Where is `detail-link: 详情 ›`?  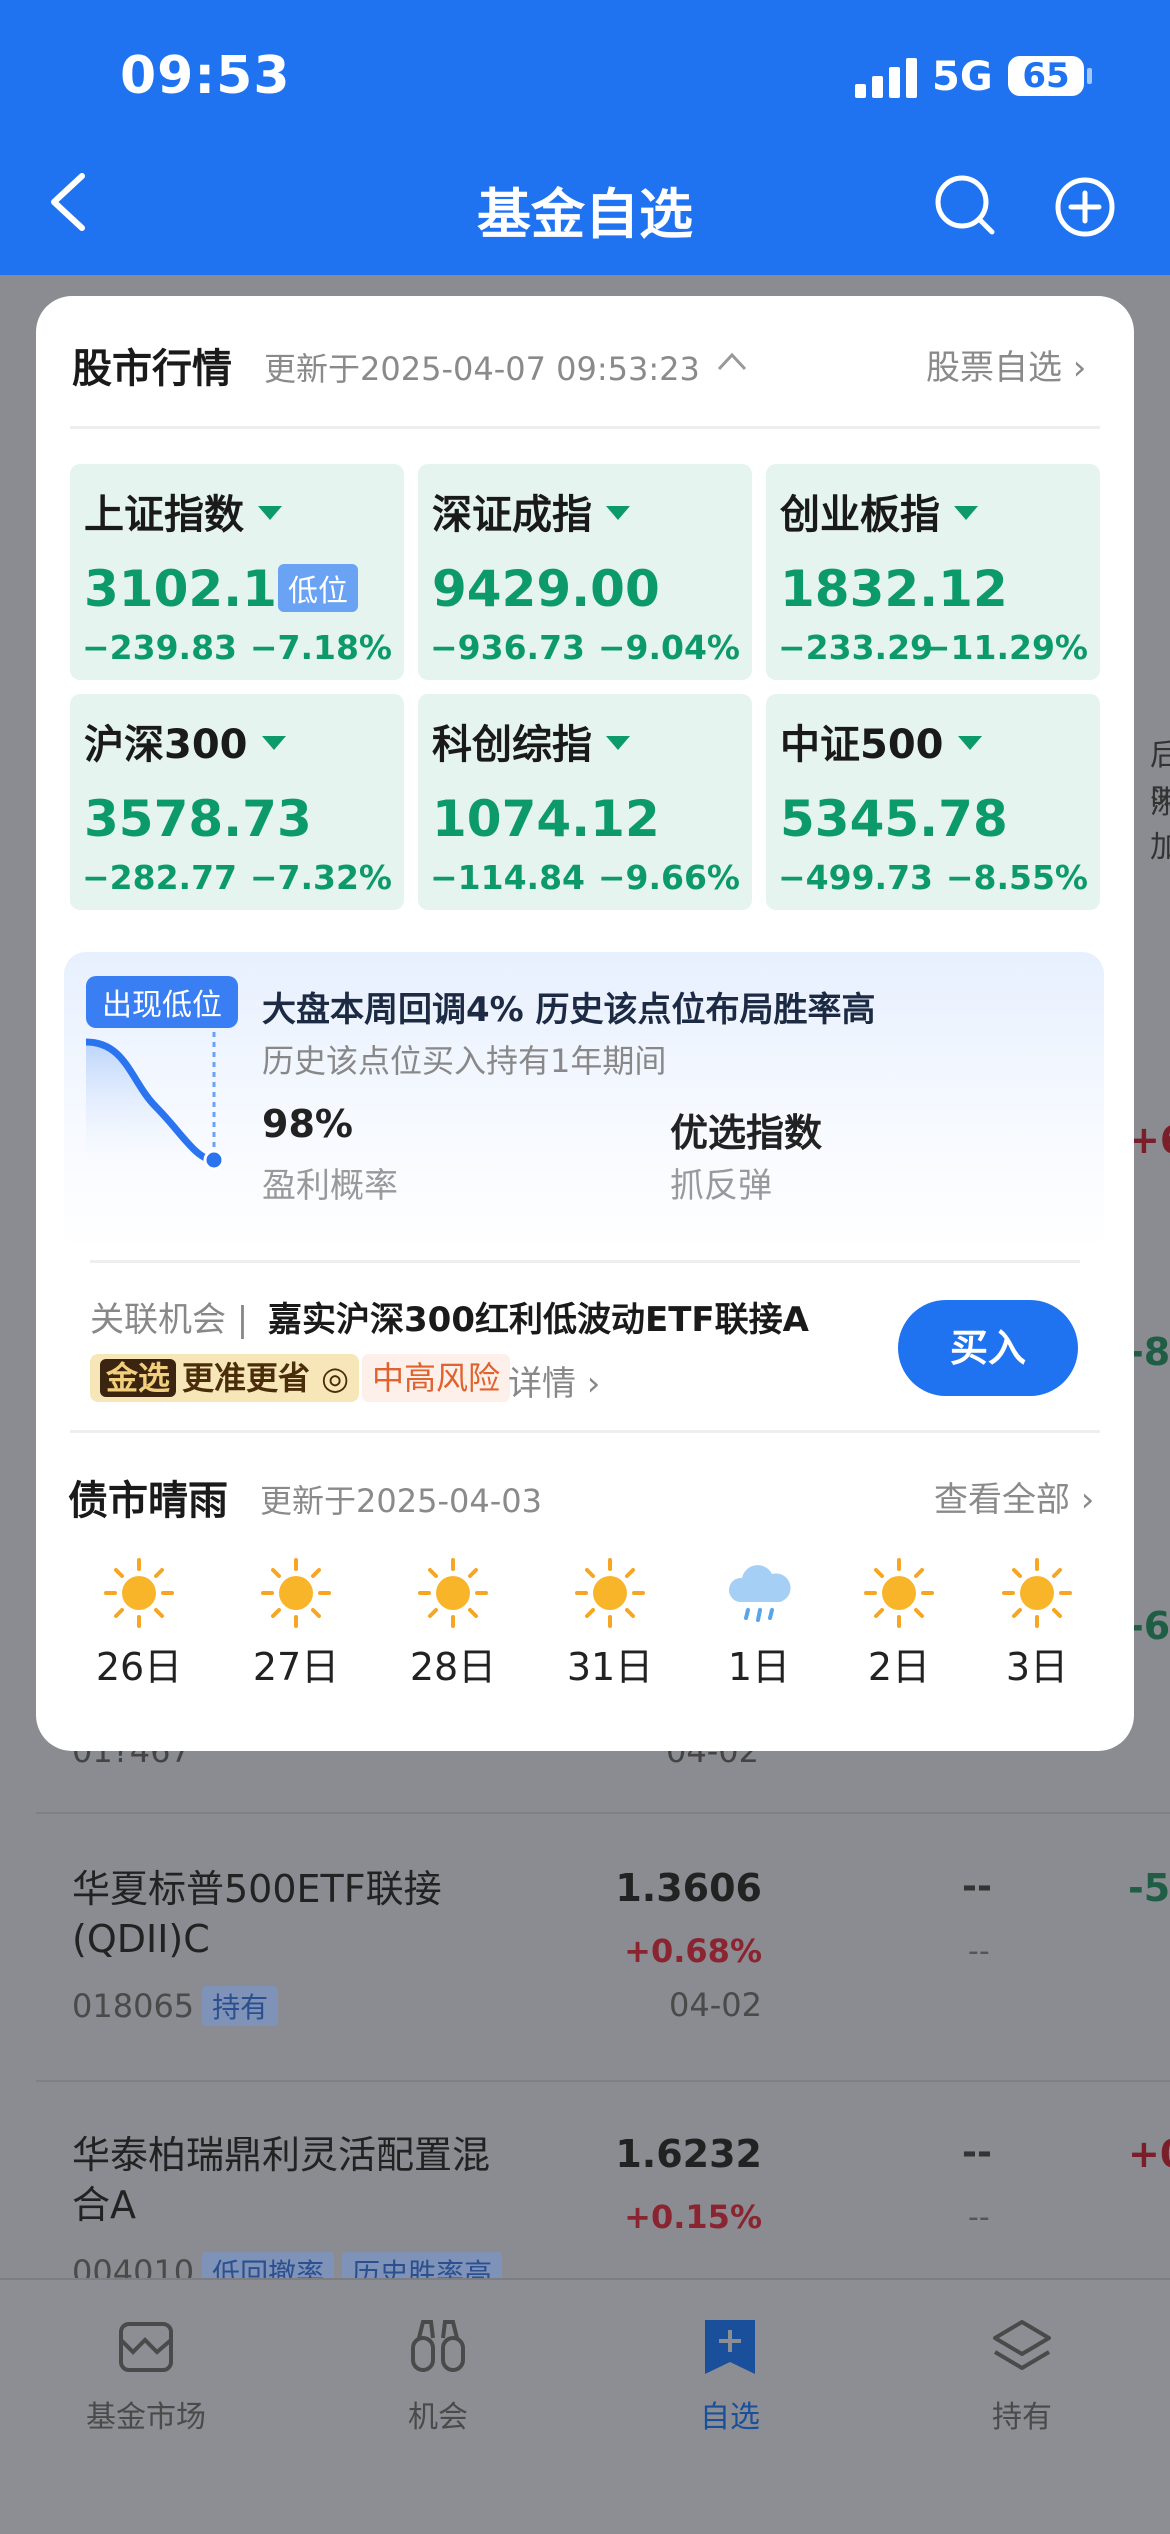
detail-link: 详情 › is located at coordinates (554, 1380).